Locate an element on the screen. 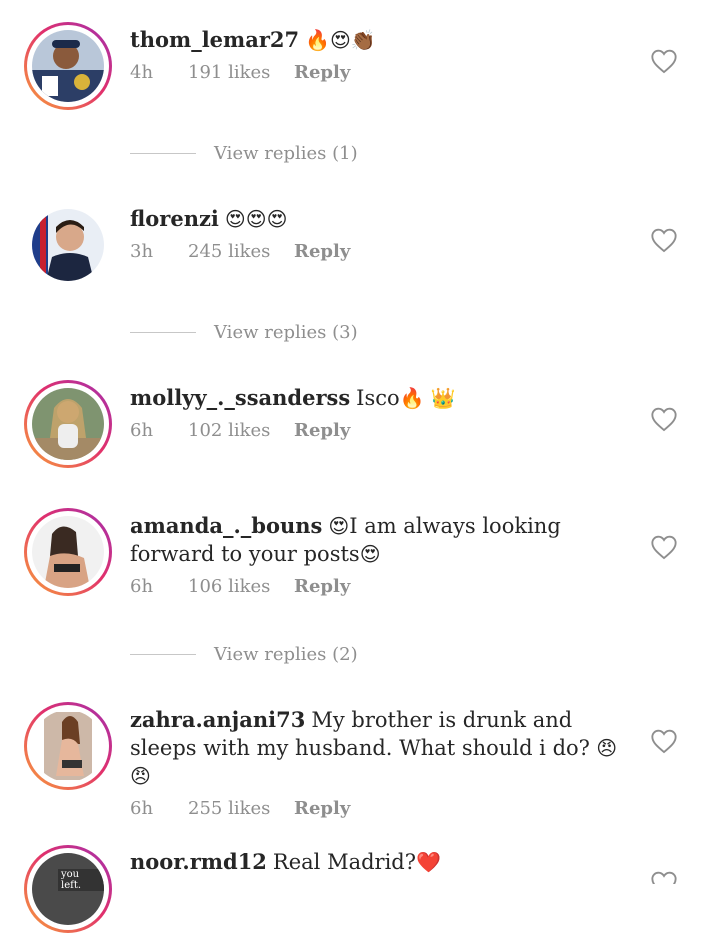  comment-likes: 245 likes is located at coordinates (229, 251).